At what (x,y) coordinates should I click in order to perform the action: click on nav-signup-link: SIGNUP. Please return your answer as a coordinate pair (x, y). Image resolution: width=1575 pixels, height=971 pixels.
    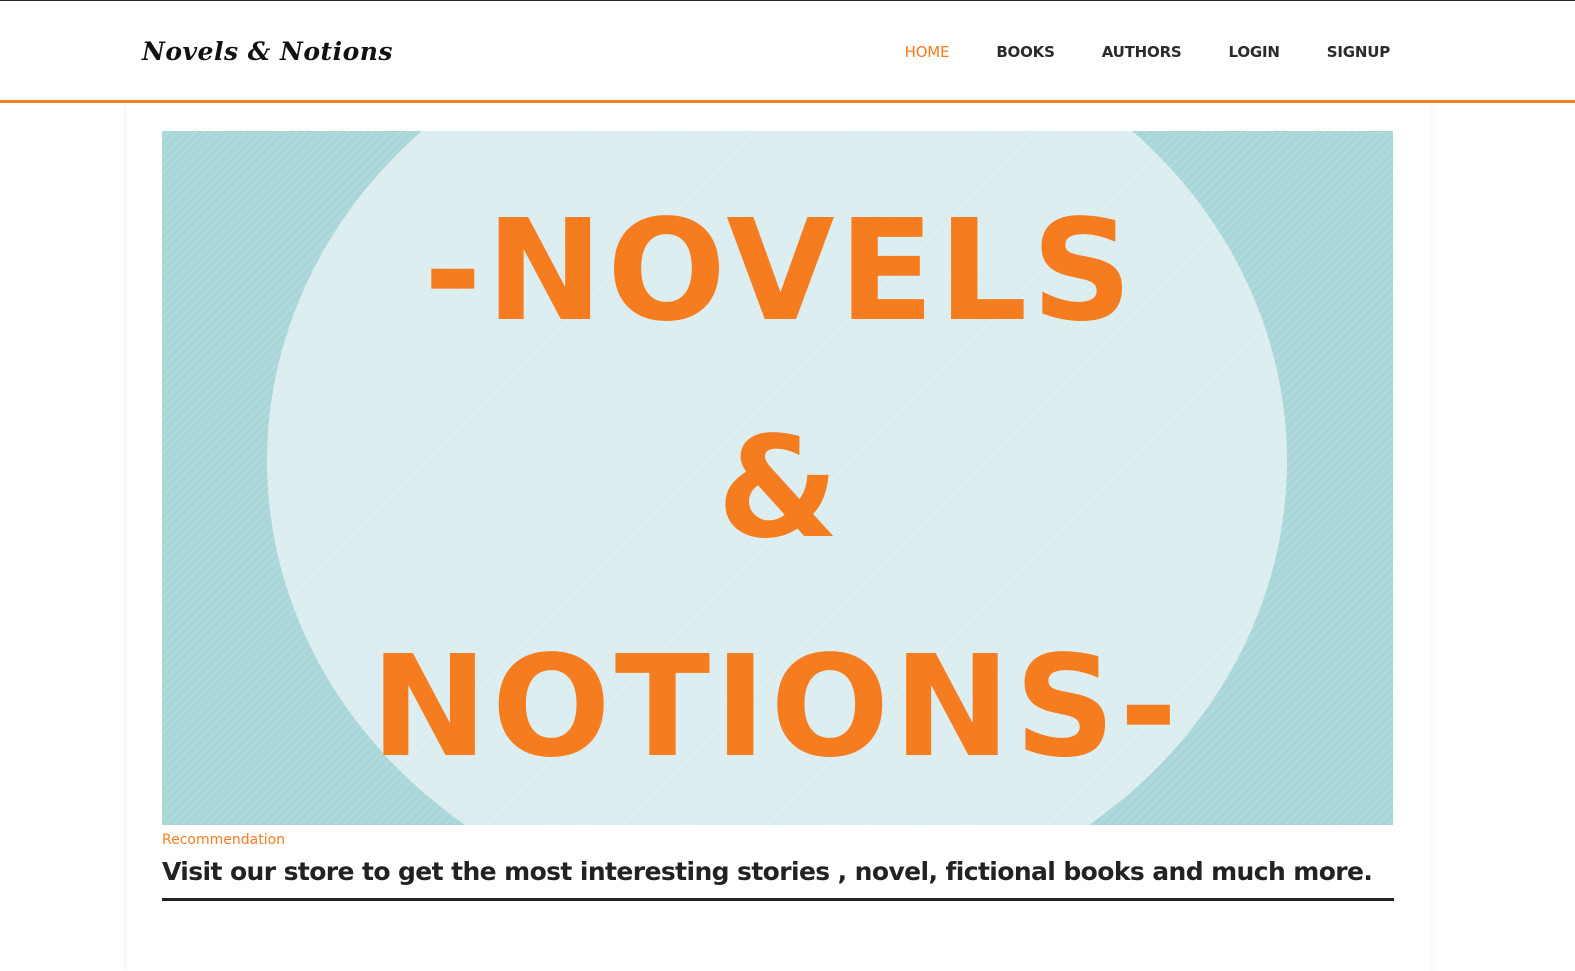
    Looking at the image, I should click on (1358, 52).